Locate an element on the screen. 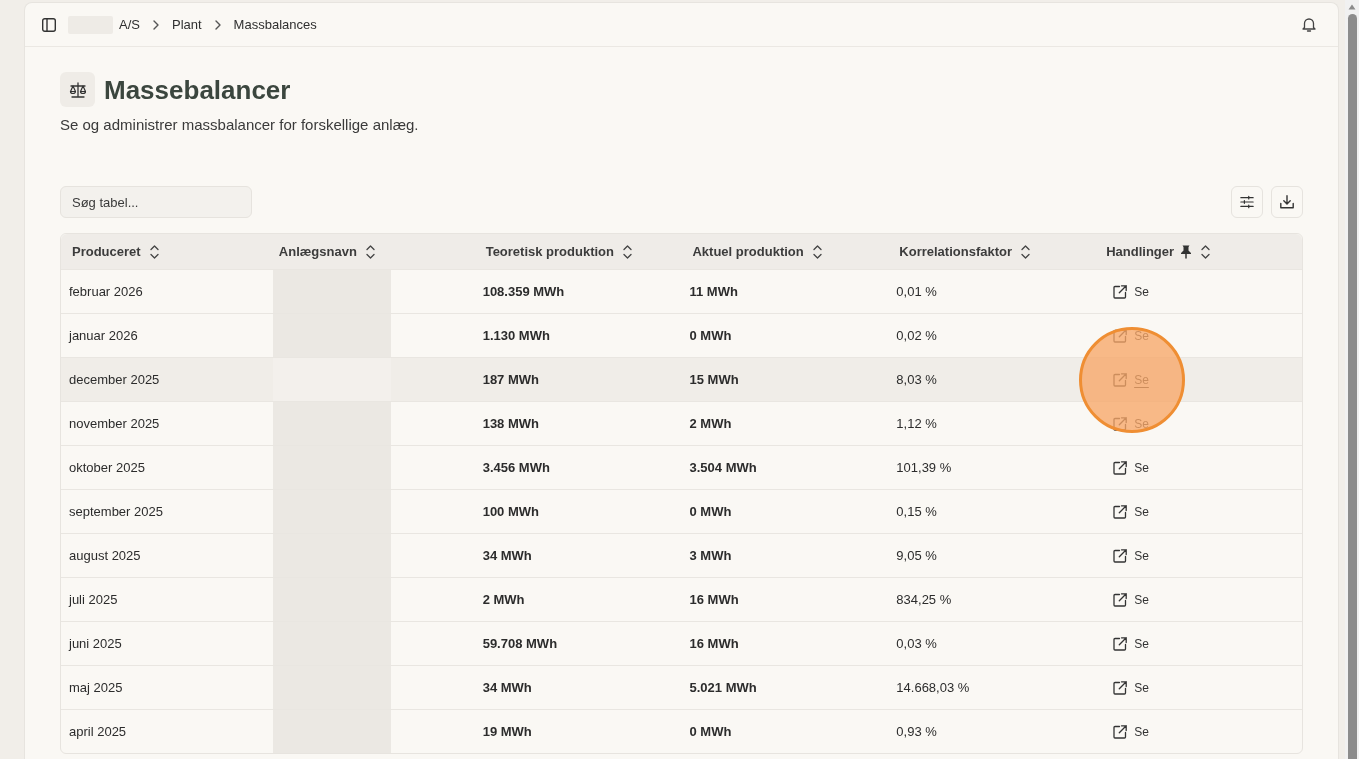 Image resolution: width=1359 pixels, height=759 pixels. table-cell: 0,93 % is located at coordinates (916, 731).